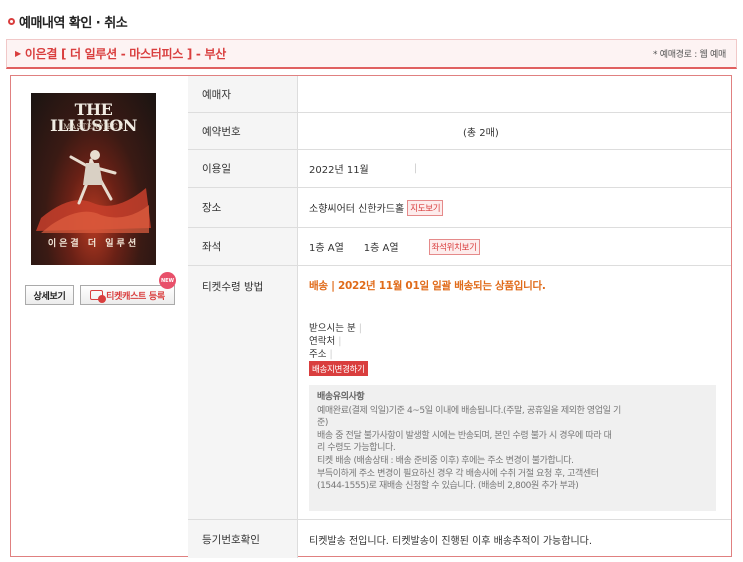  I want to click on seat-2: 1층 A열, so click(381, 248).